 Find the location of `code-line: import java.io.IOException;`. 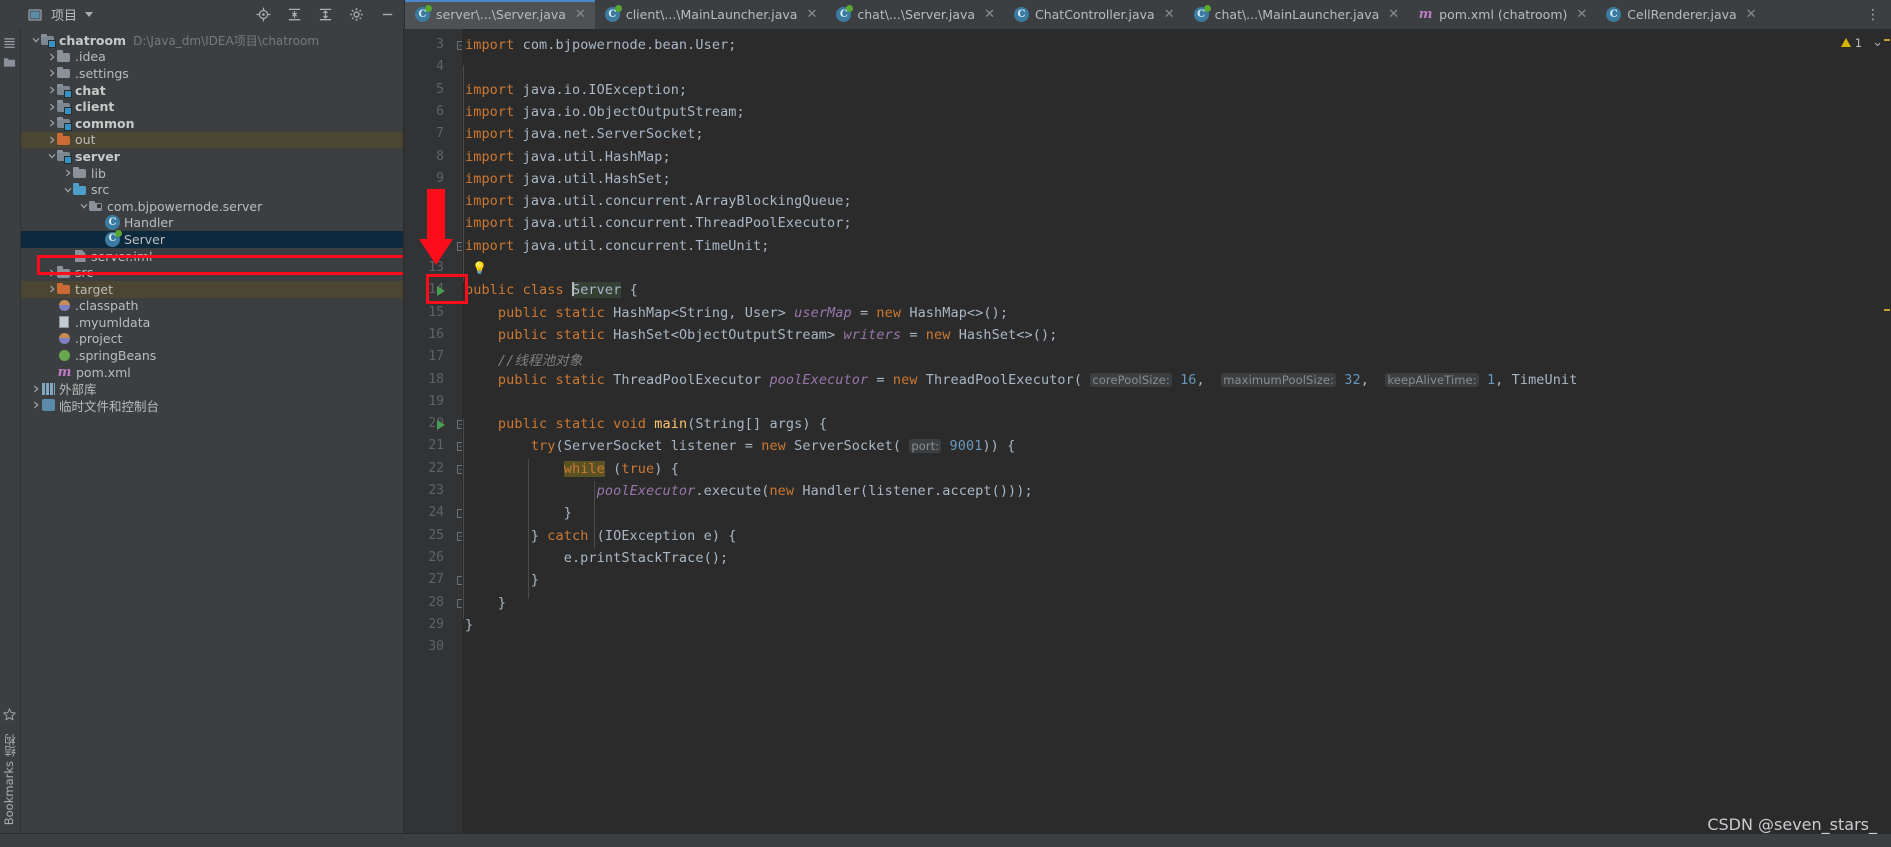

code-line: import java.io.IOException; is located at coordinates (576, 90).